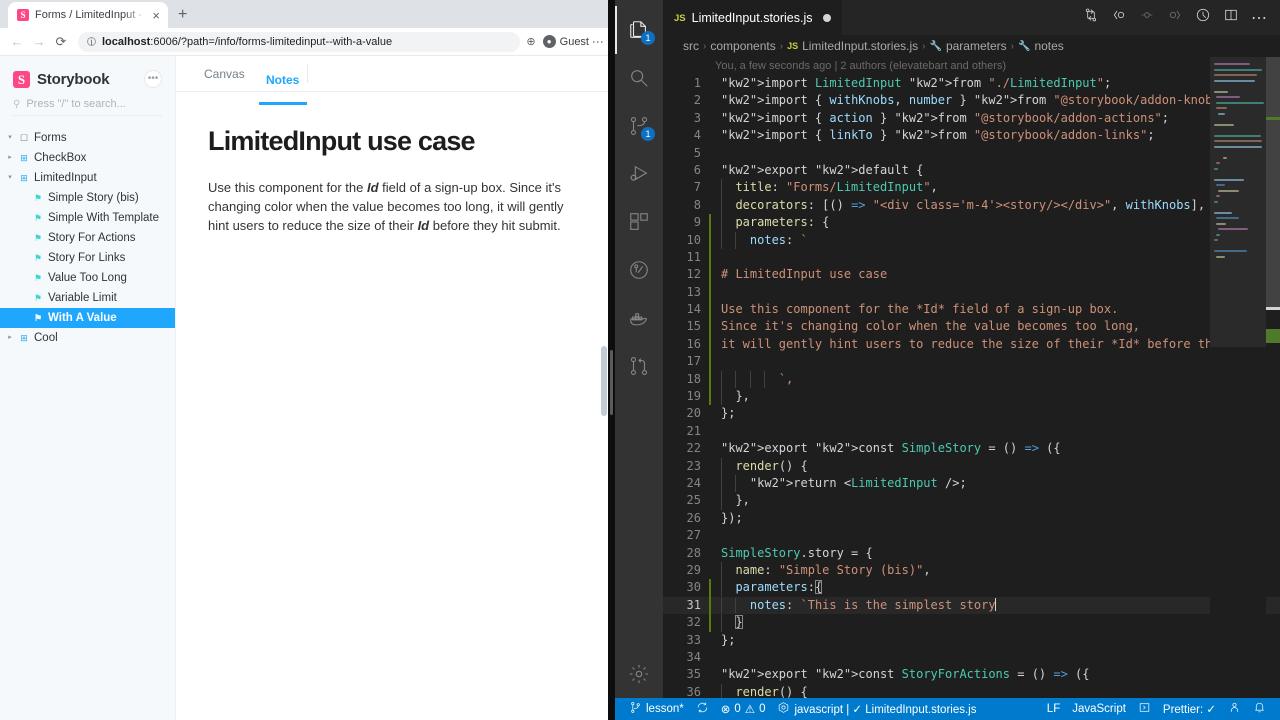 Image resolution: width=1280 pixels, height=720 pixels. I want to click on code-line: 19 },, so click(971, 397).